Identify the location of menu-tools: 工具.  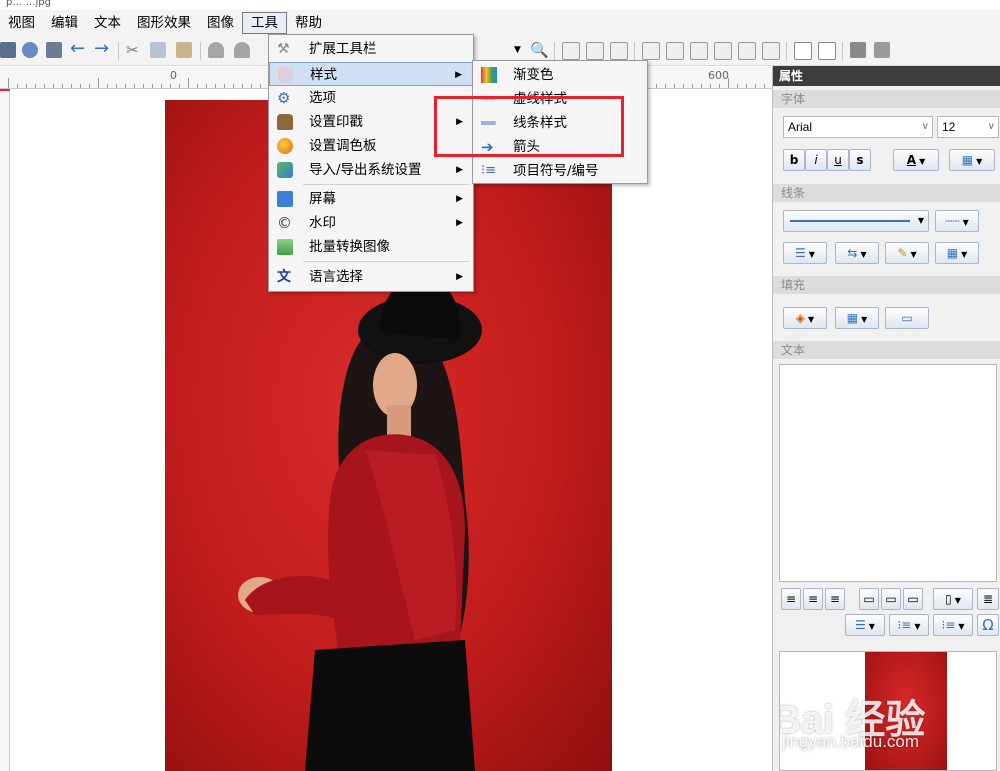
(264, 23).